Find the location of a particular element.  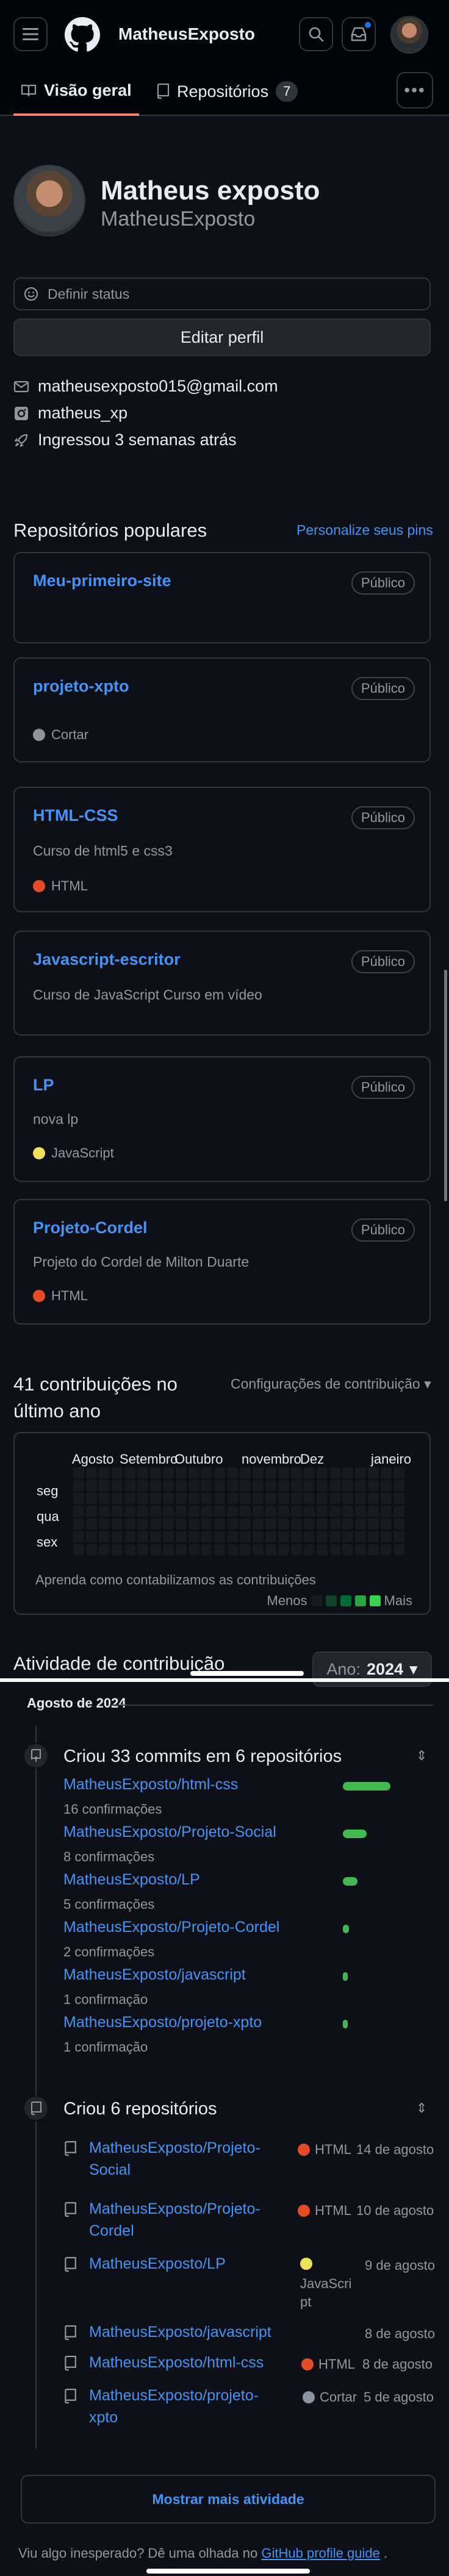

commit-repo-link: MatheusExposto/Projeto-Cordel is located at coordinates (171, 1927).